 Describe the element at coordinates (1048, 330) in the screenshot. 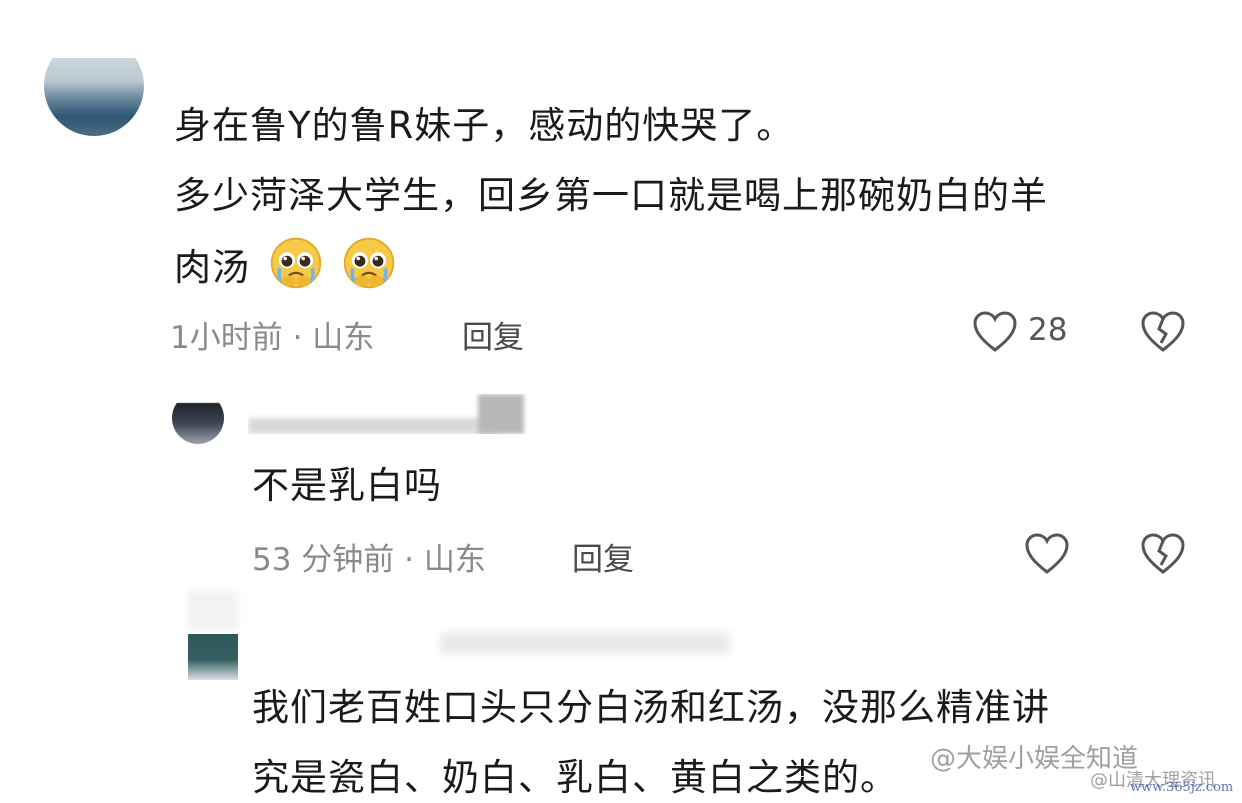

I see `like-count: 28` at that location.